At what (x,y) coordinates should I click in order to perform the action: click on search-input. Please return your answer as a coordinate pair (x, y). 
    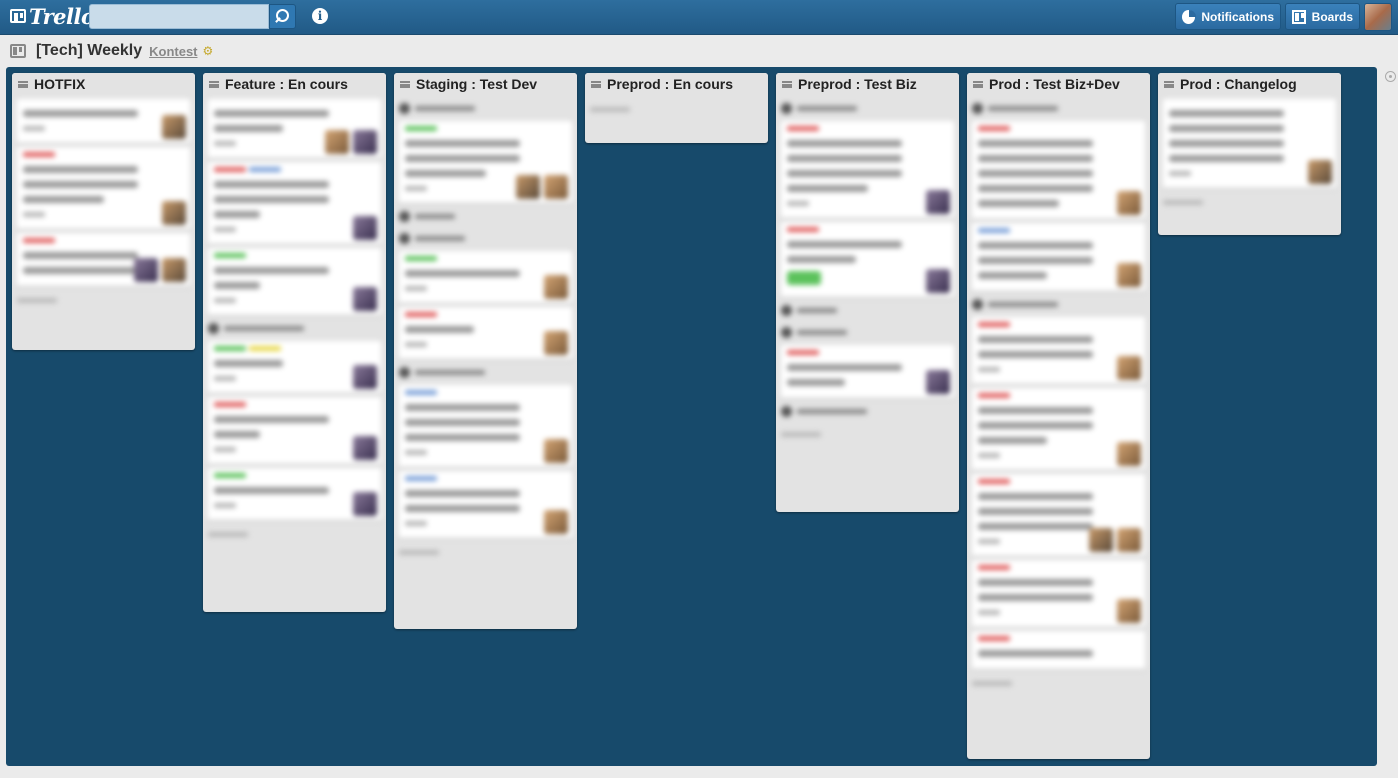
    Looking at the image, I should click on (179, 16).